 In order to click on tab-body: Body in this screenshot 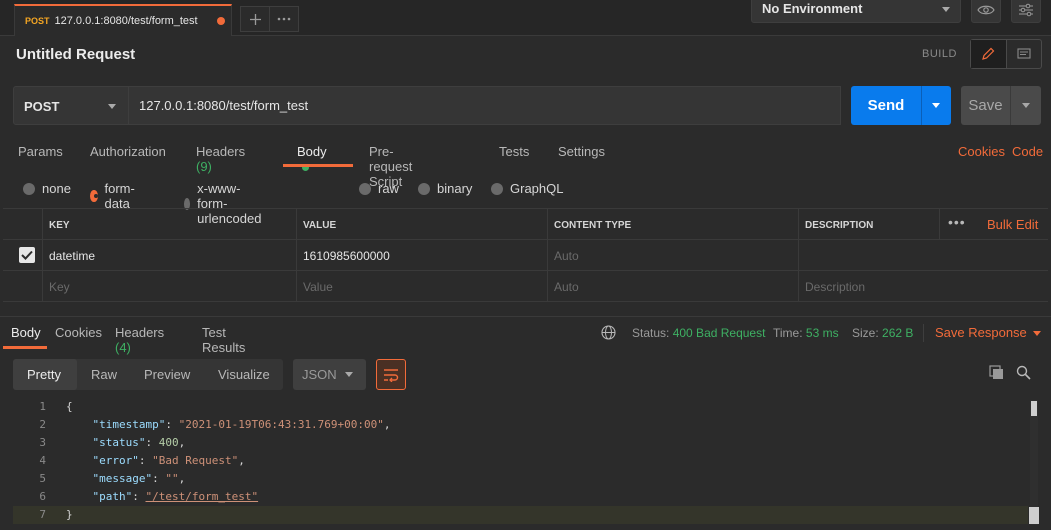, I will do `click(312, 159)`.